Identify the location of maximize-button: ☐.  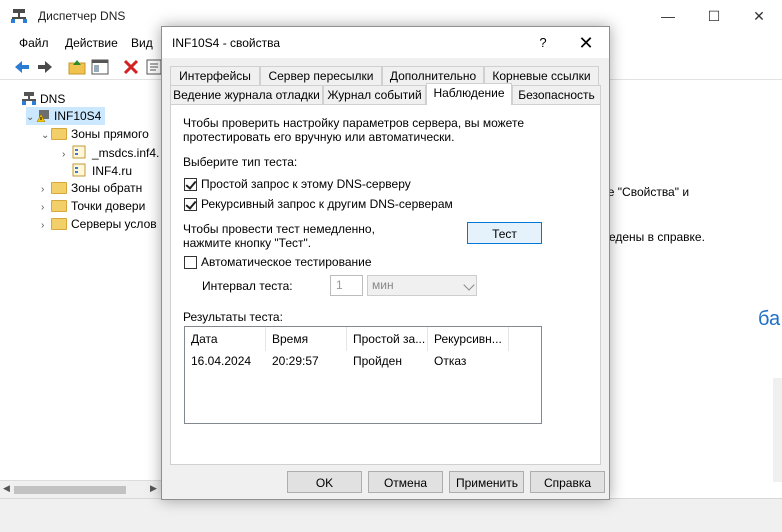
(714, 16).